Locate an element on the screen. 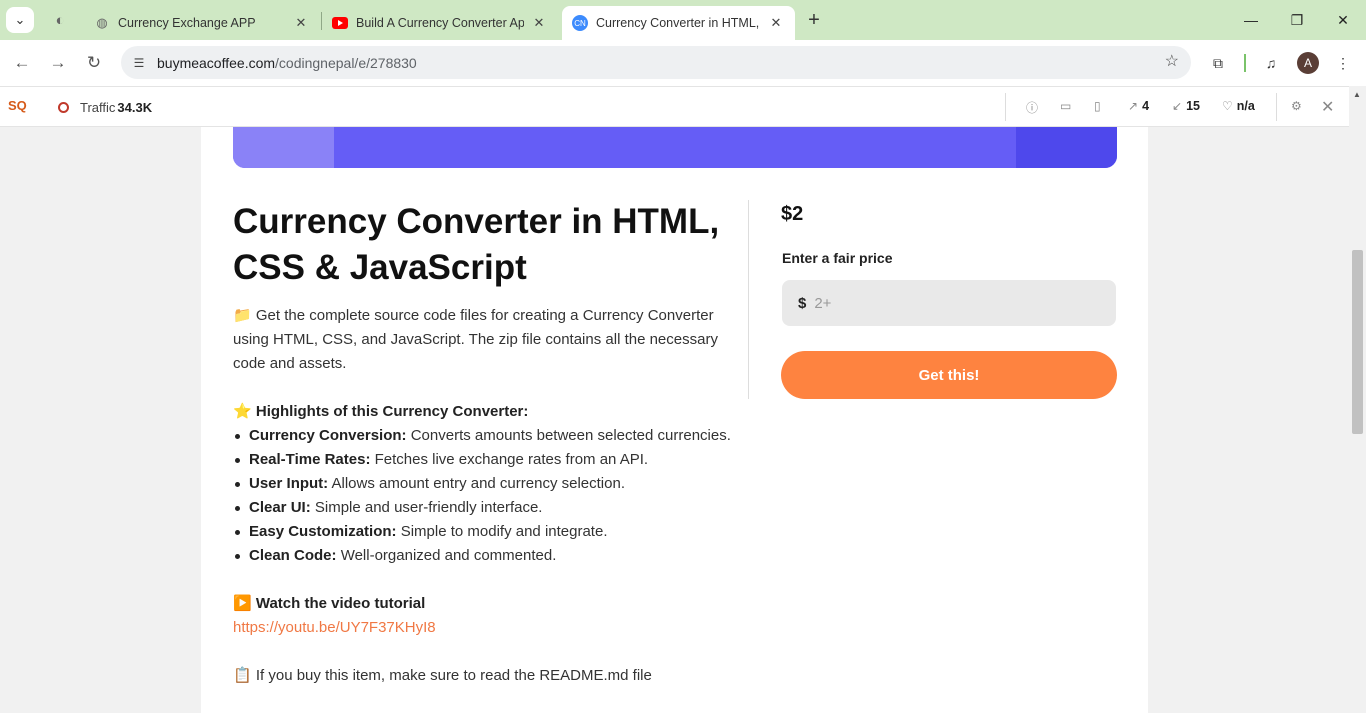 This screenshot has width=1366, height=713. tab-currency-converter-active: CN Currency Converter in HTML, CSS ✕ is located at coordinates (678, 23).